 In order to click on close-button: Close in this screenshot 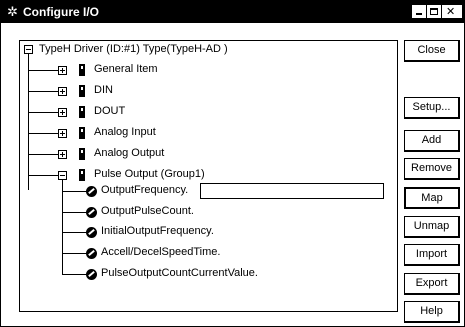, I will do `click(432, 51)`.